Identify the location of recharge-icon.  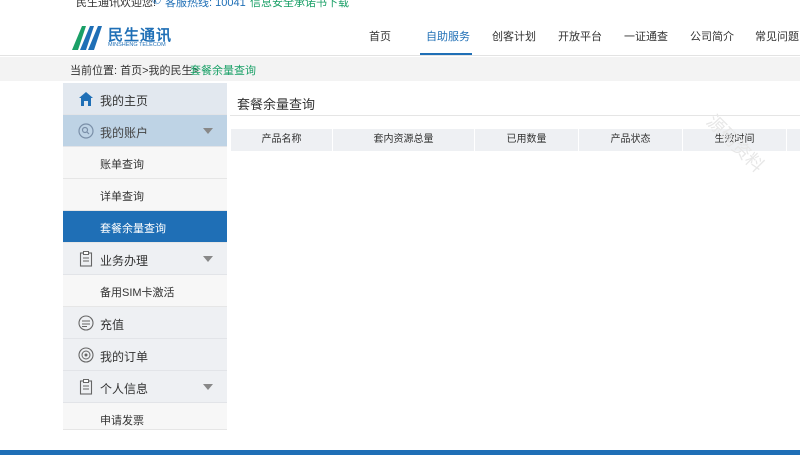
(86, 323).